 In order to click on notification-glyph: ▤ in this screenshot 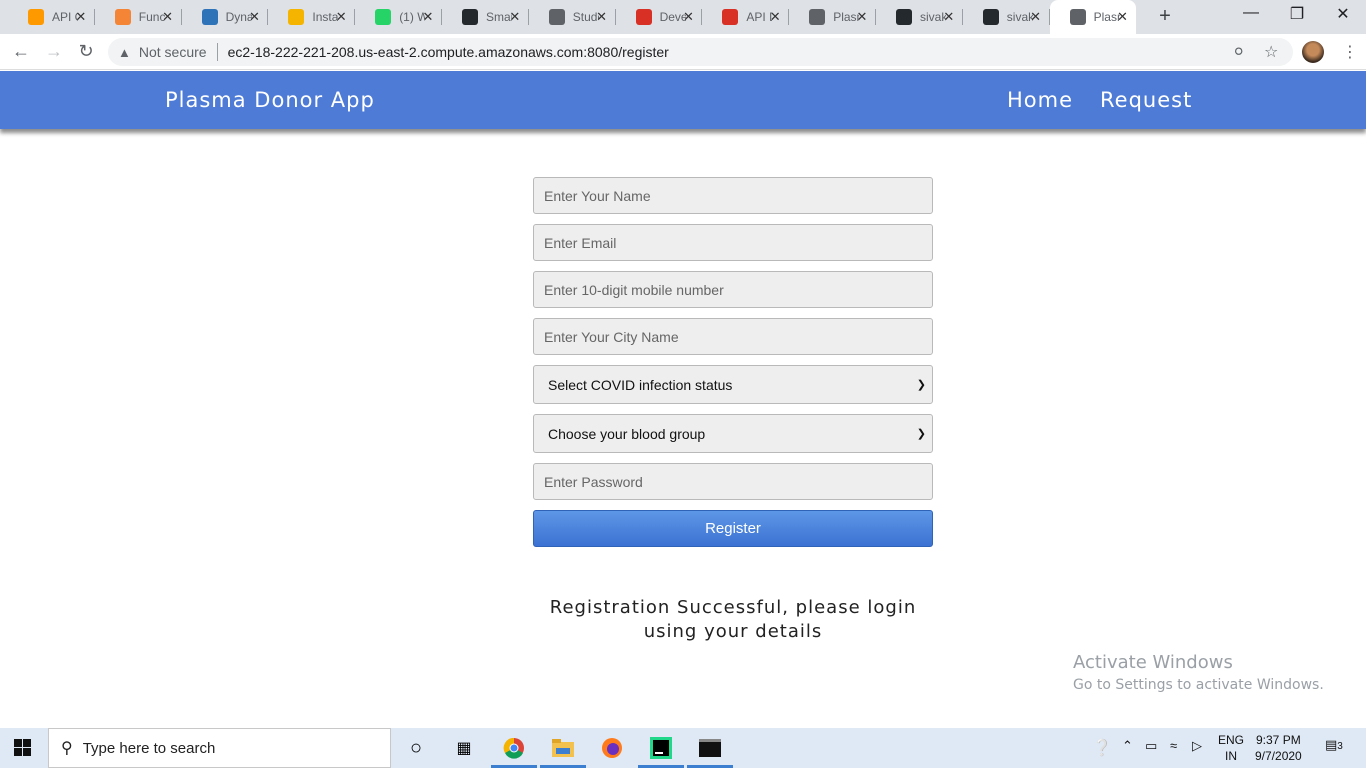, I will do `click(1331, 744)`.